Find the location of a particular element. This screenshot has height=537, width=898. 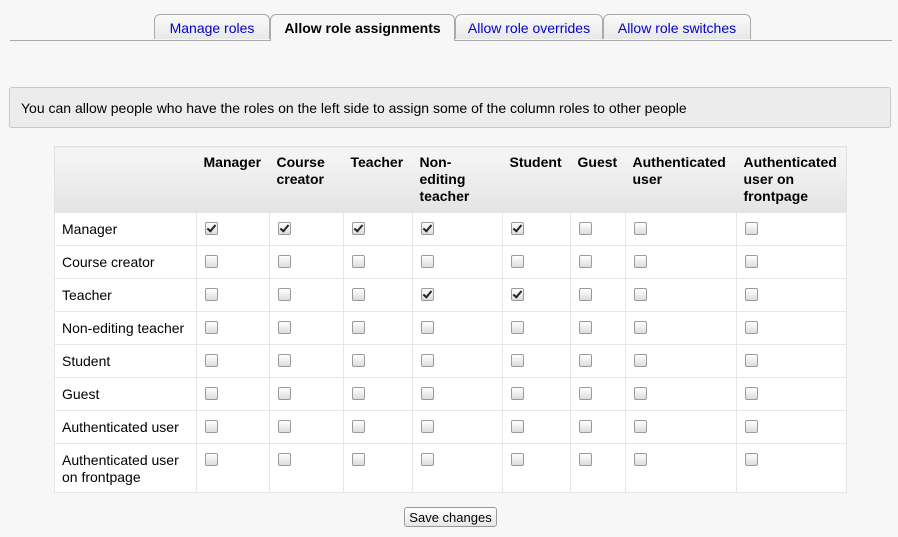

table-row: Course creator is located at coordinates (450, 262).